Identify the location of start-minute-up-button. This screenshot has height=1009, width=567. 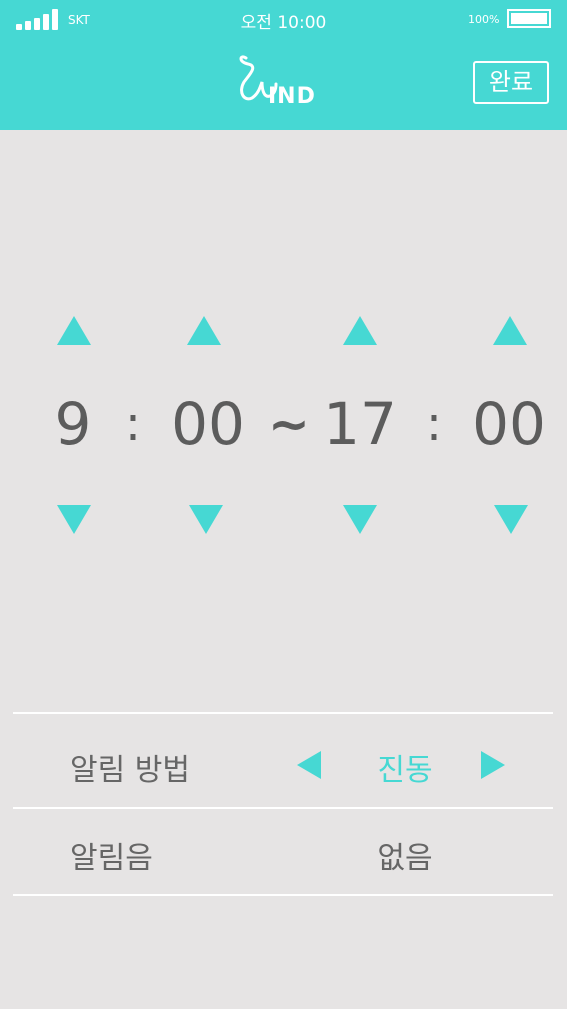
(204, 330).